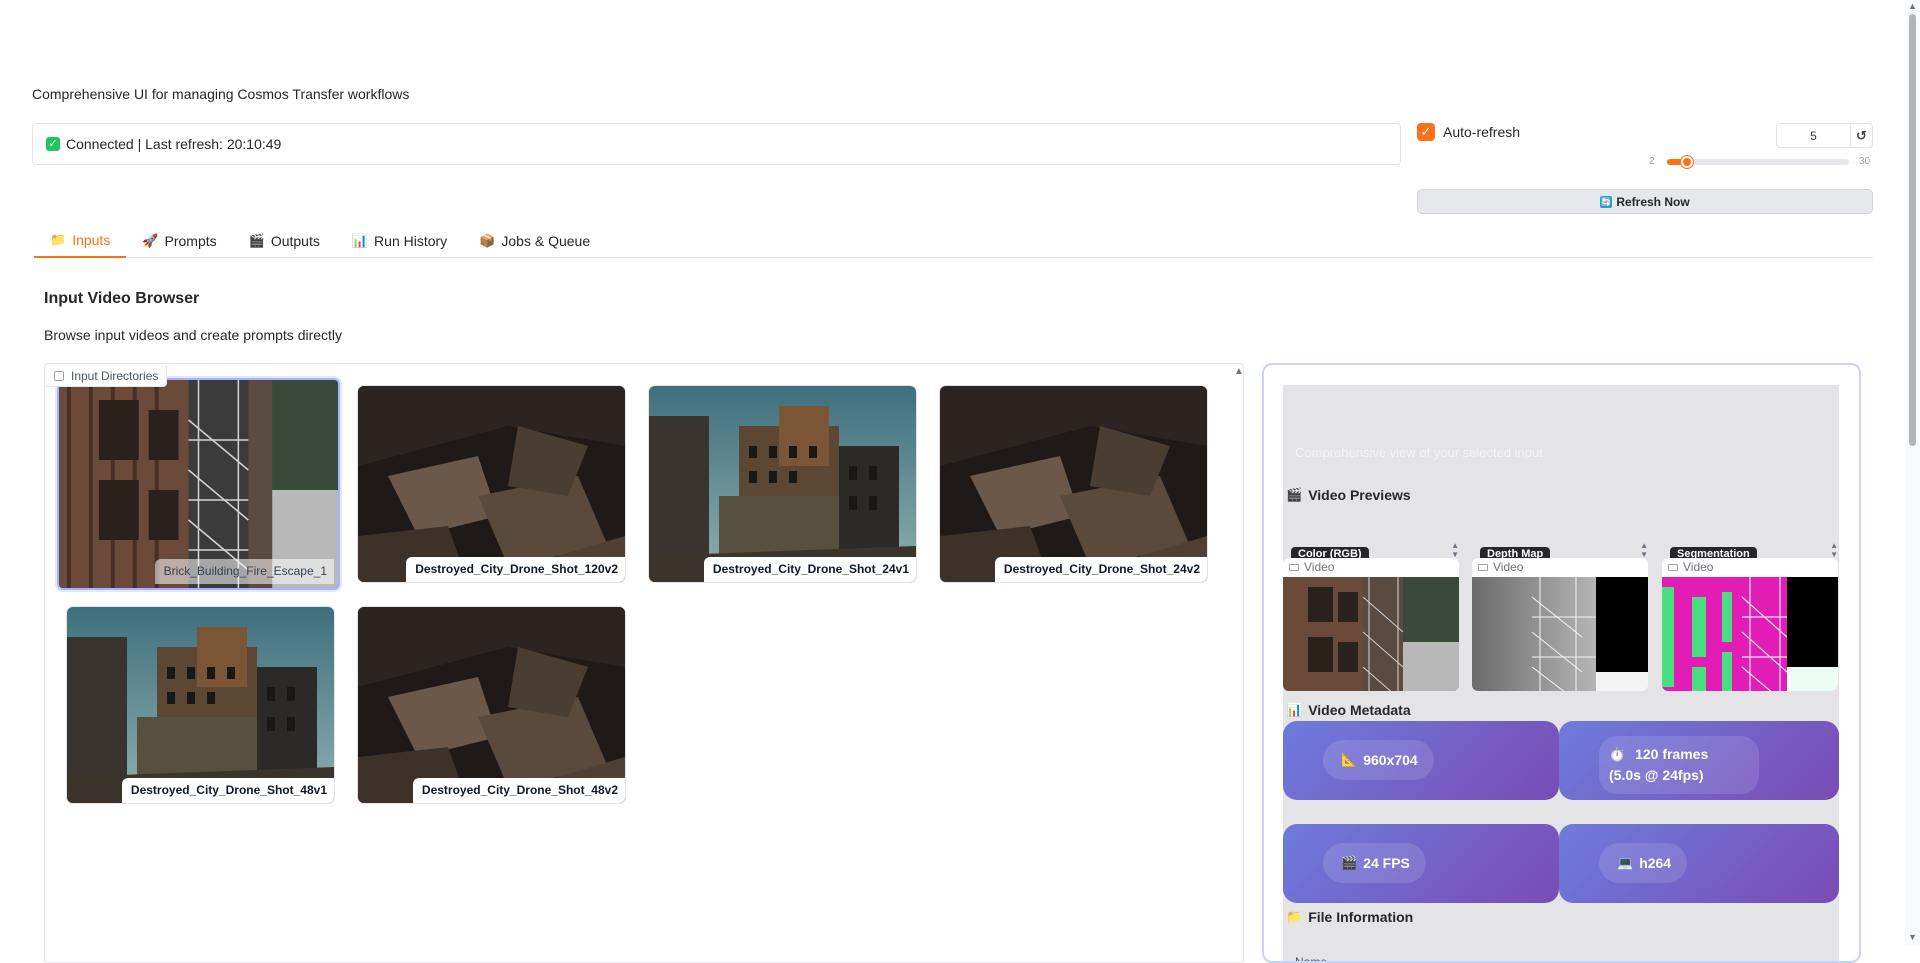 Image resolution: width=1920 pixels, height=963 pixels. I want to click on tab-run-history: 📊 Run History, so click(399, 241).